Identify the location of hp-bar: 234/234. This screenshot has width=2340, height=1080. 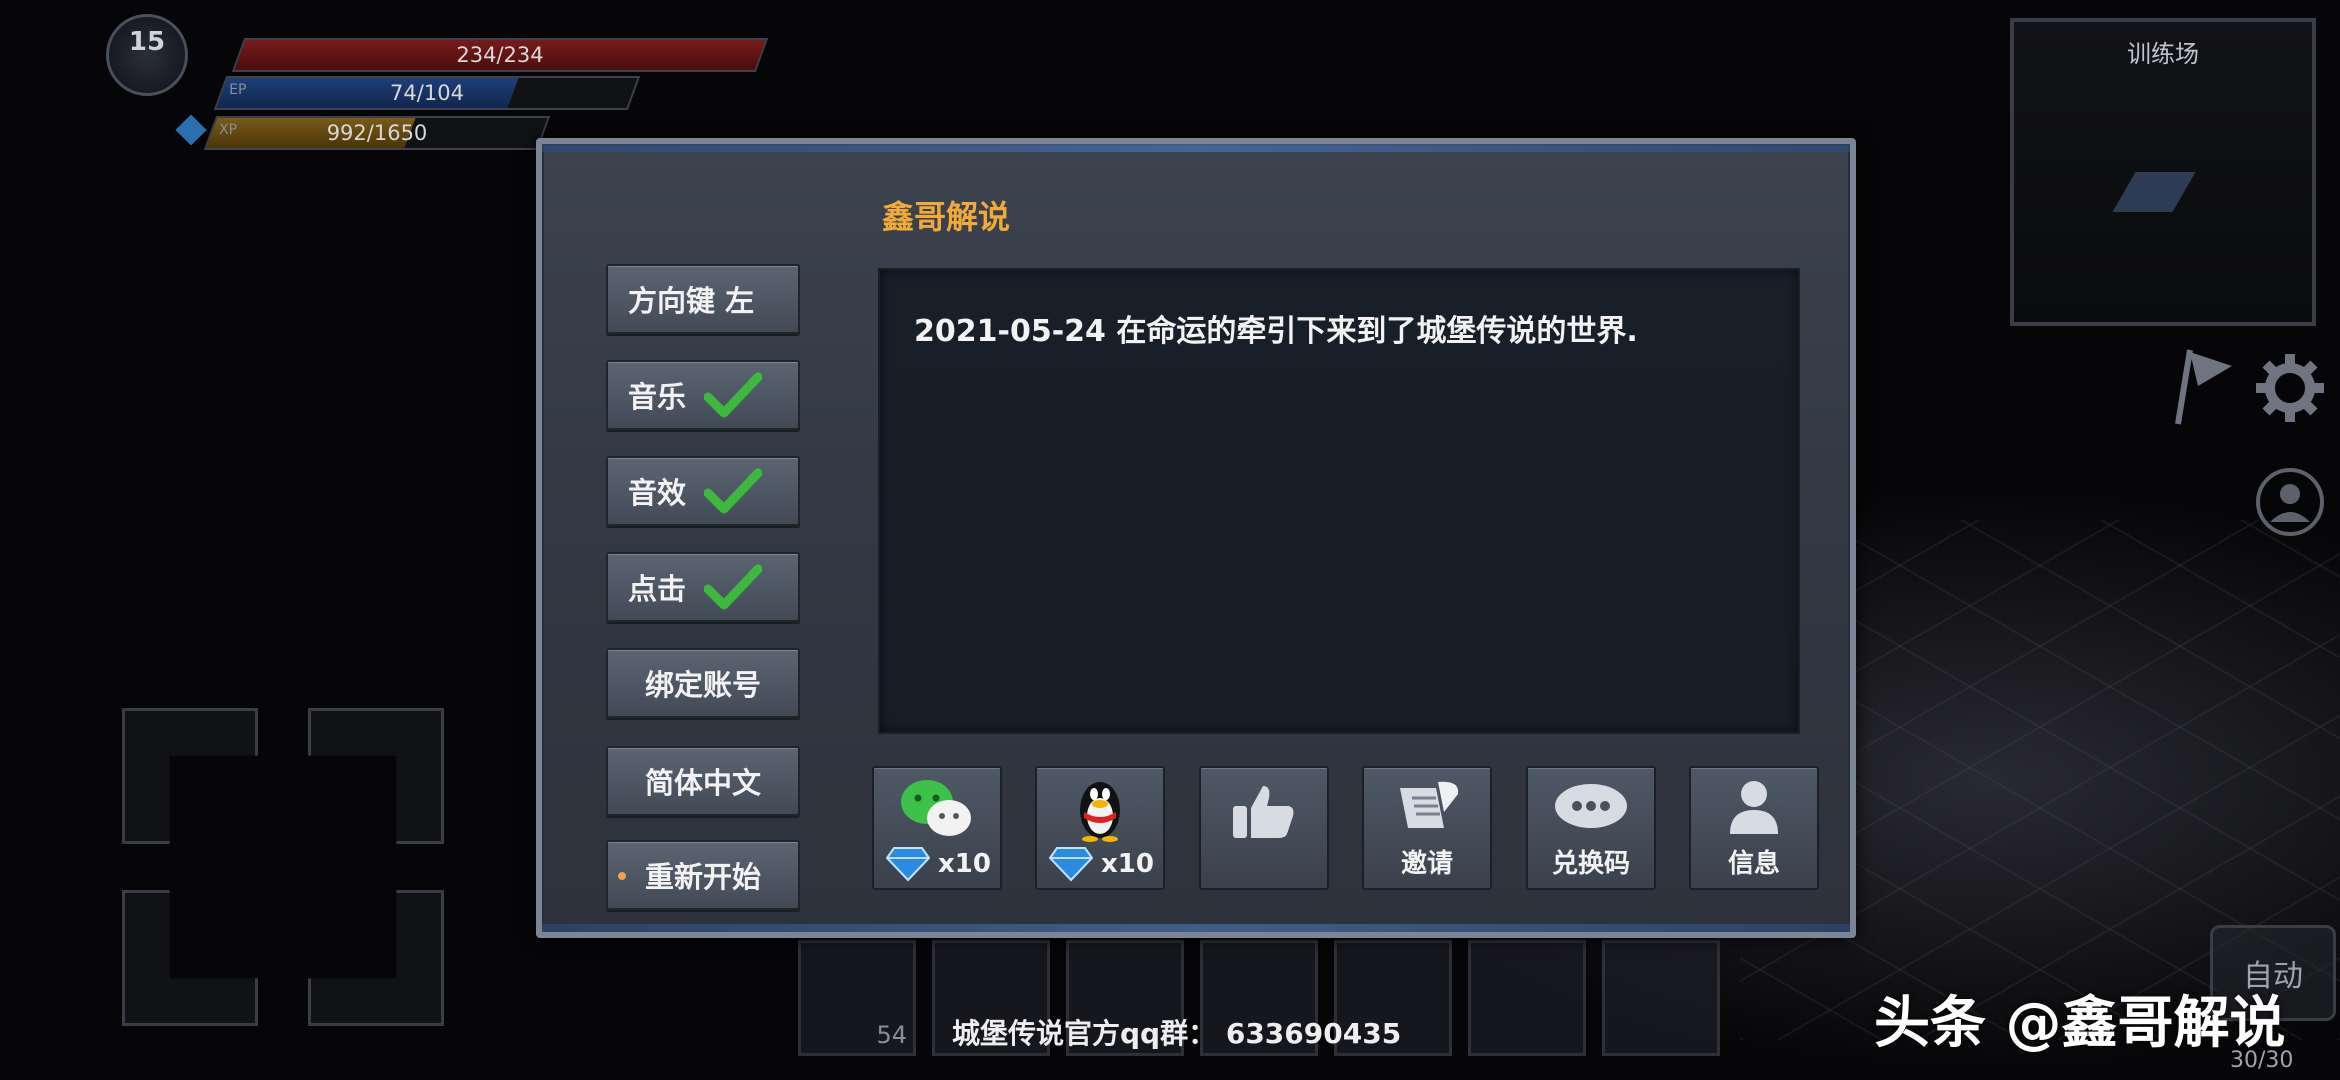
(500, 55).